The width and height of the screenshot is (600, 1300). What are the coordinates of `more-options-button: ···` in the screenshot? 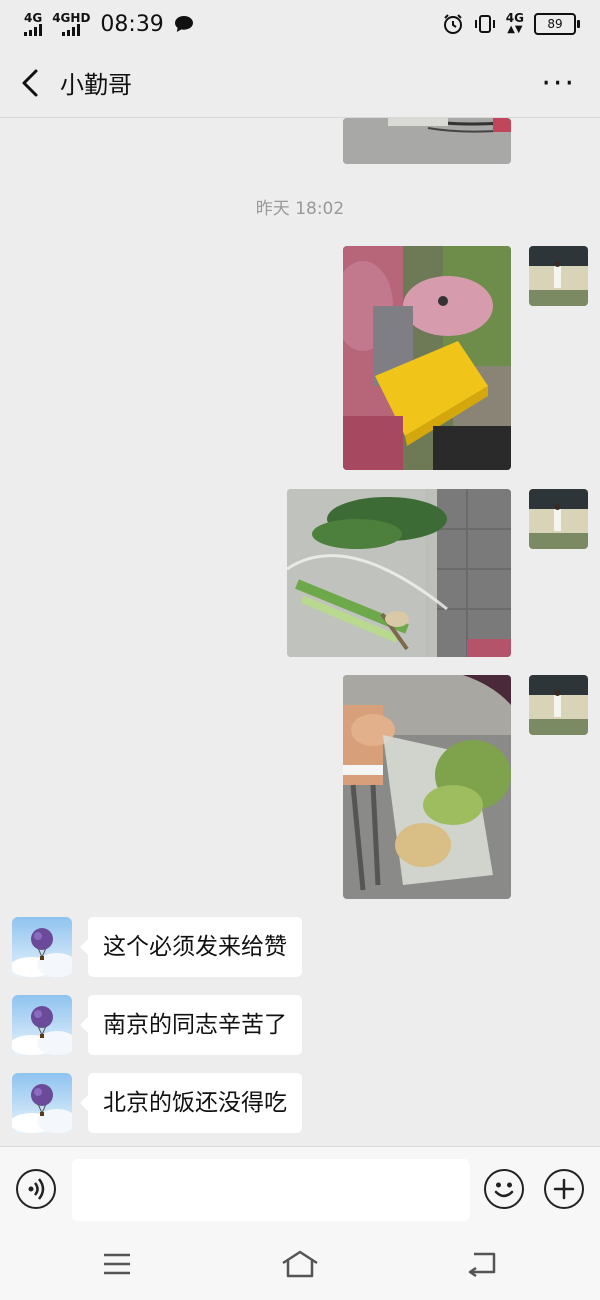 It's located at (558, 83).